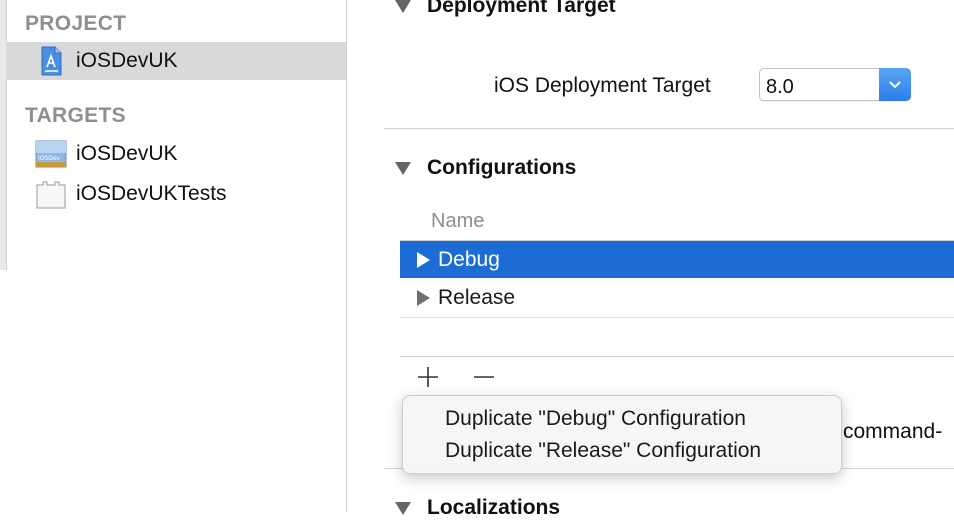 The image size is (954, 520). I want to click on chevron-down-icon, so click(895, 84).